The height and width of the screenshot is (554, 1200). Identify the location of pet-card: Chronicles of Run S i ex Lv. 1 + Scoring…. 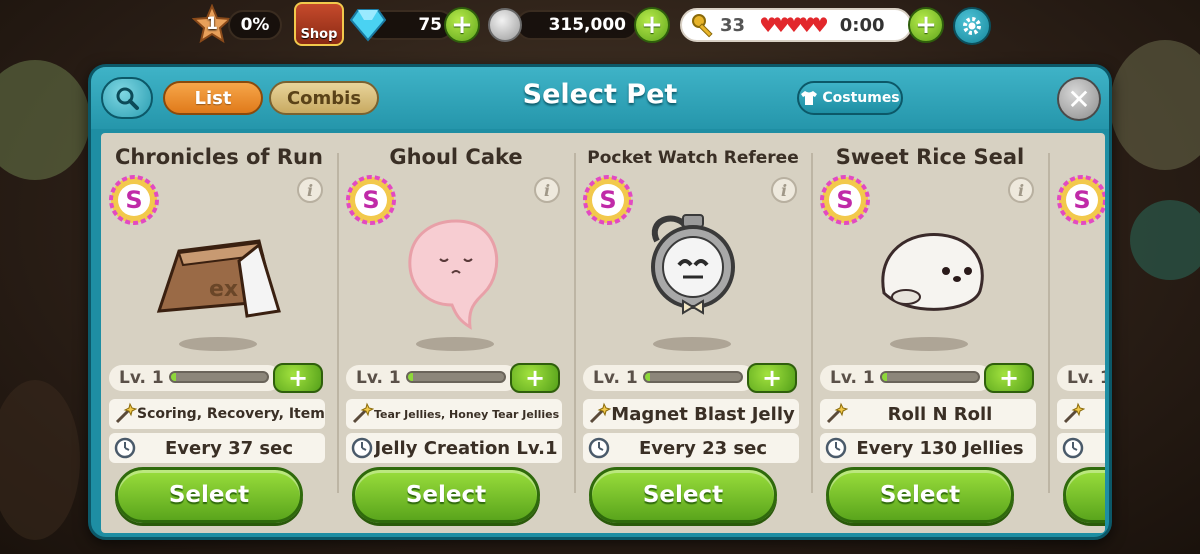
(219, 333).